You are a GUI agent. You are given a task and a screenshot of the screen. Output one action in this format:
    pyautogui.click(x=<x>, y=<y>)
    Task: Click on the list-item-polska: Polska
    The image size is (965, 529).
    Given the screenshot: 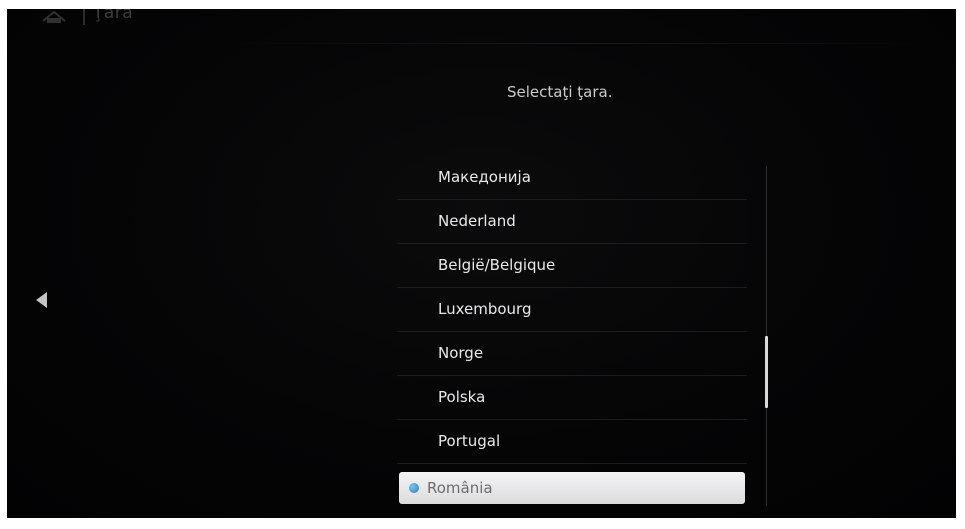 What is the action you would take?
    pyautogui.click(x=572, y=398)
    